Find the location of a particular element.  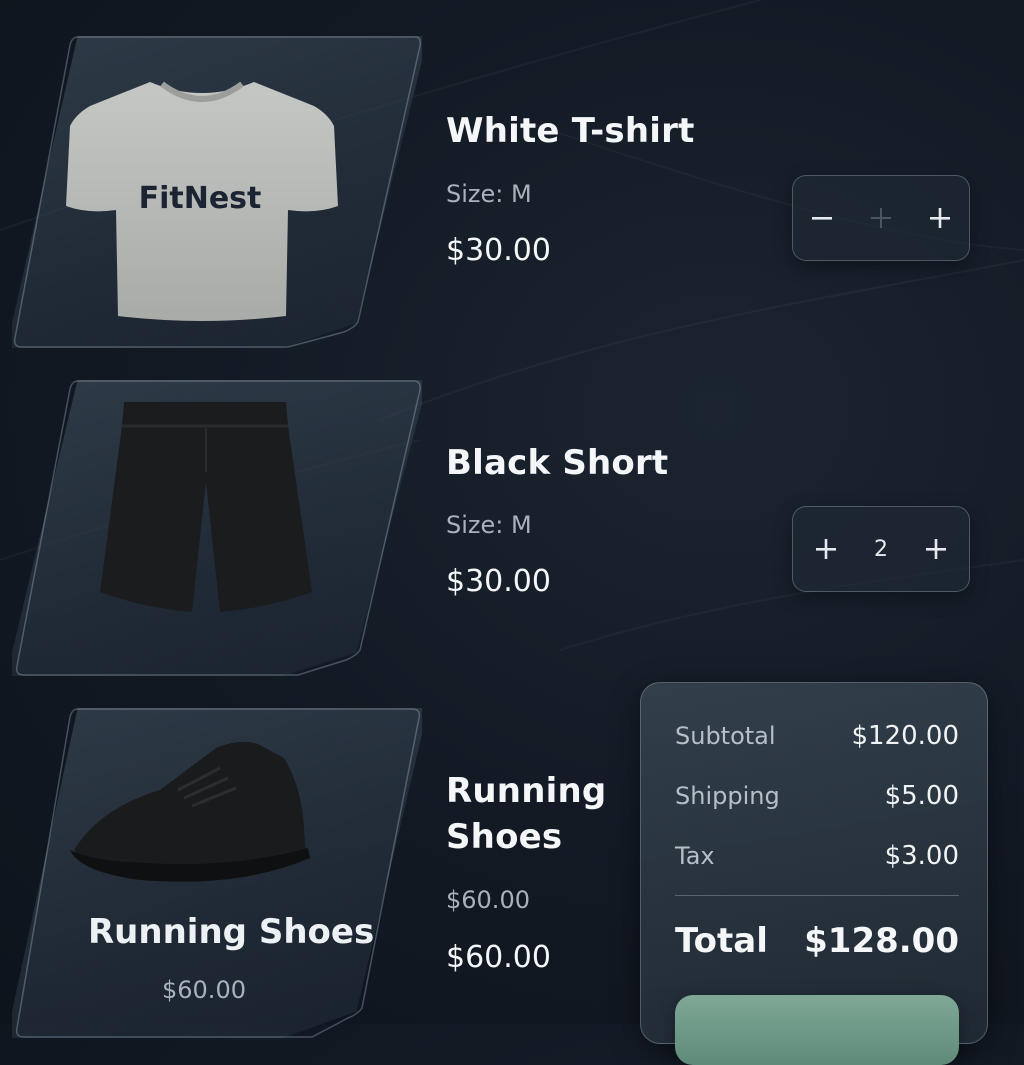

product-card-shoes: Running Shoes $60.00 is located at coordinates (217, 873).